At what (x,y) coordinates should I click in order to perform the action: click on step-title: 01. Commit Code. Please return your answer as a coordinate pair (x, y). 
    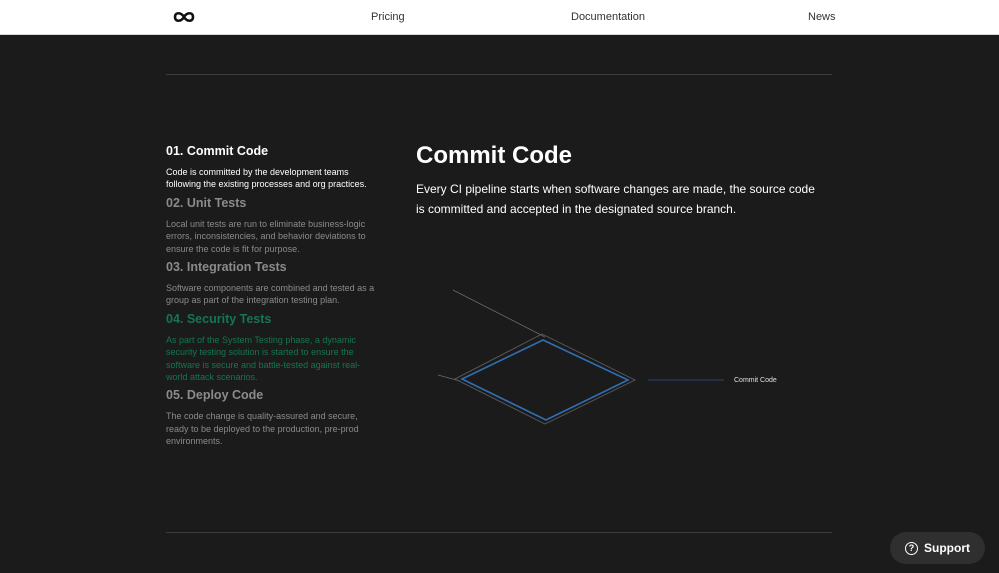
    Looking at the image, I should click on (217, 151).